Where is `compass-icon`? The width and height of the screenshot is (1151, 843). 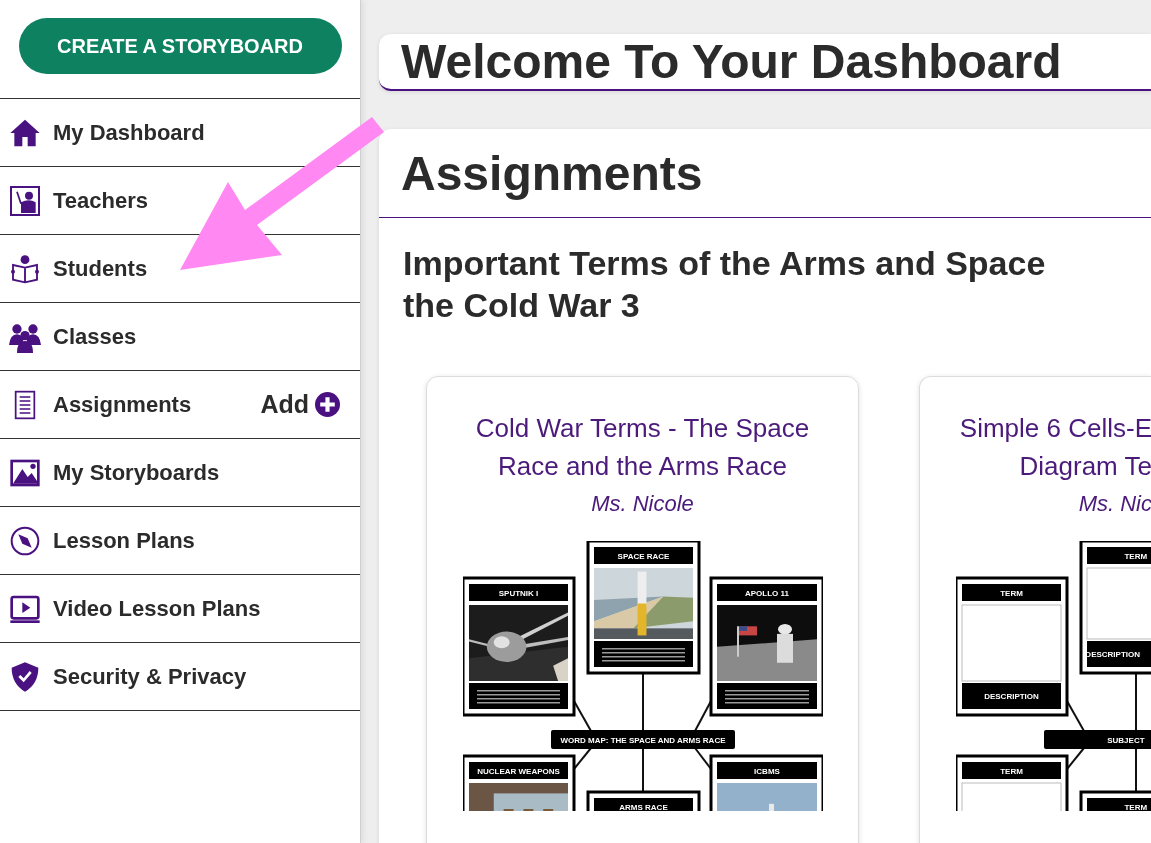
compass-icon is located at coordinates (25, 540).